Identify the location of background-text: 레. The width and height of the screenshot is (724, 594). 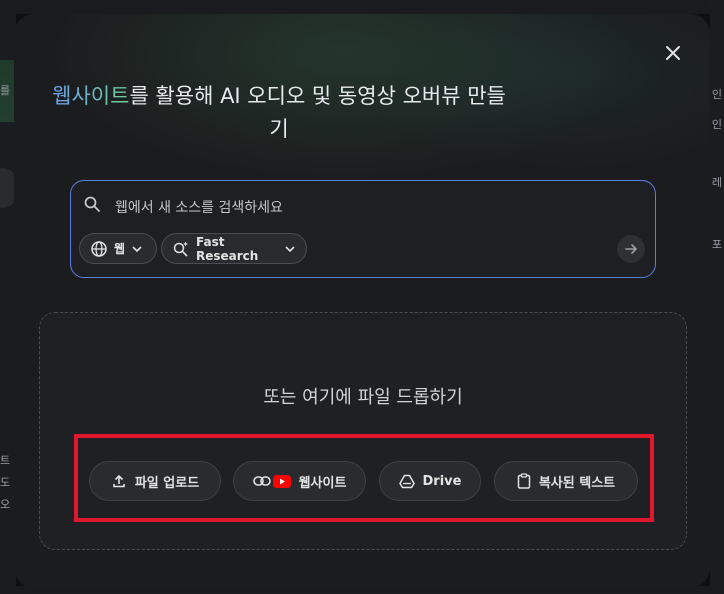
(716, 182).